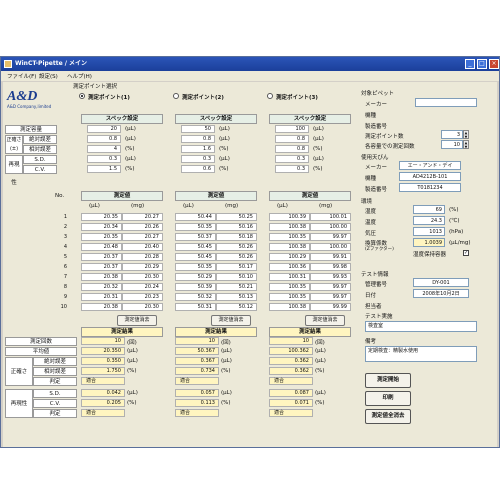 This screenshot has height=500, width=500. I want to click on result-abs-value-3: 0.362, so click(291, 361).